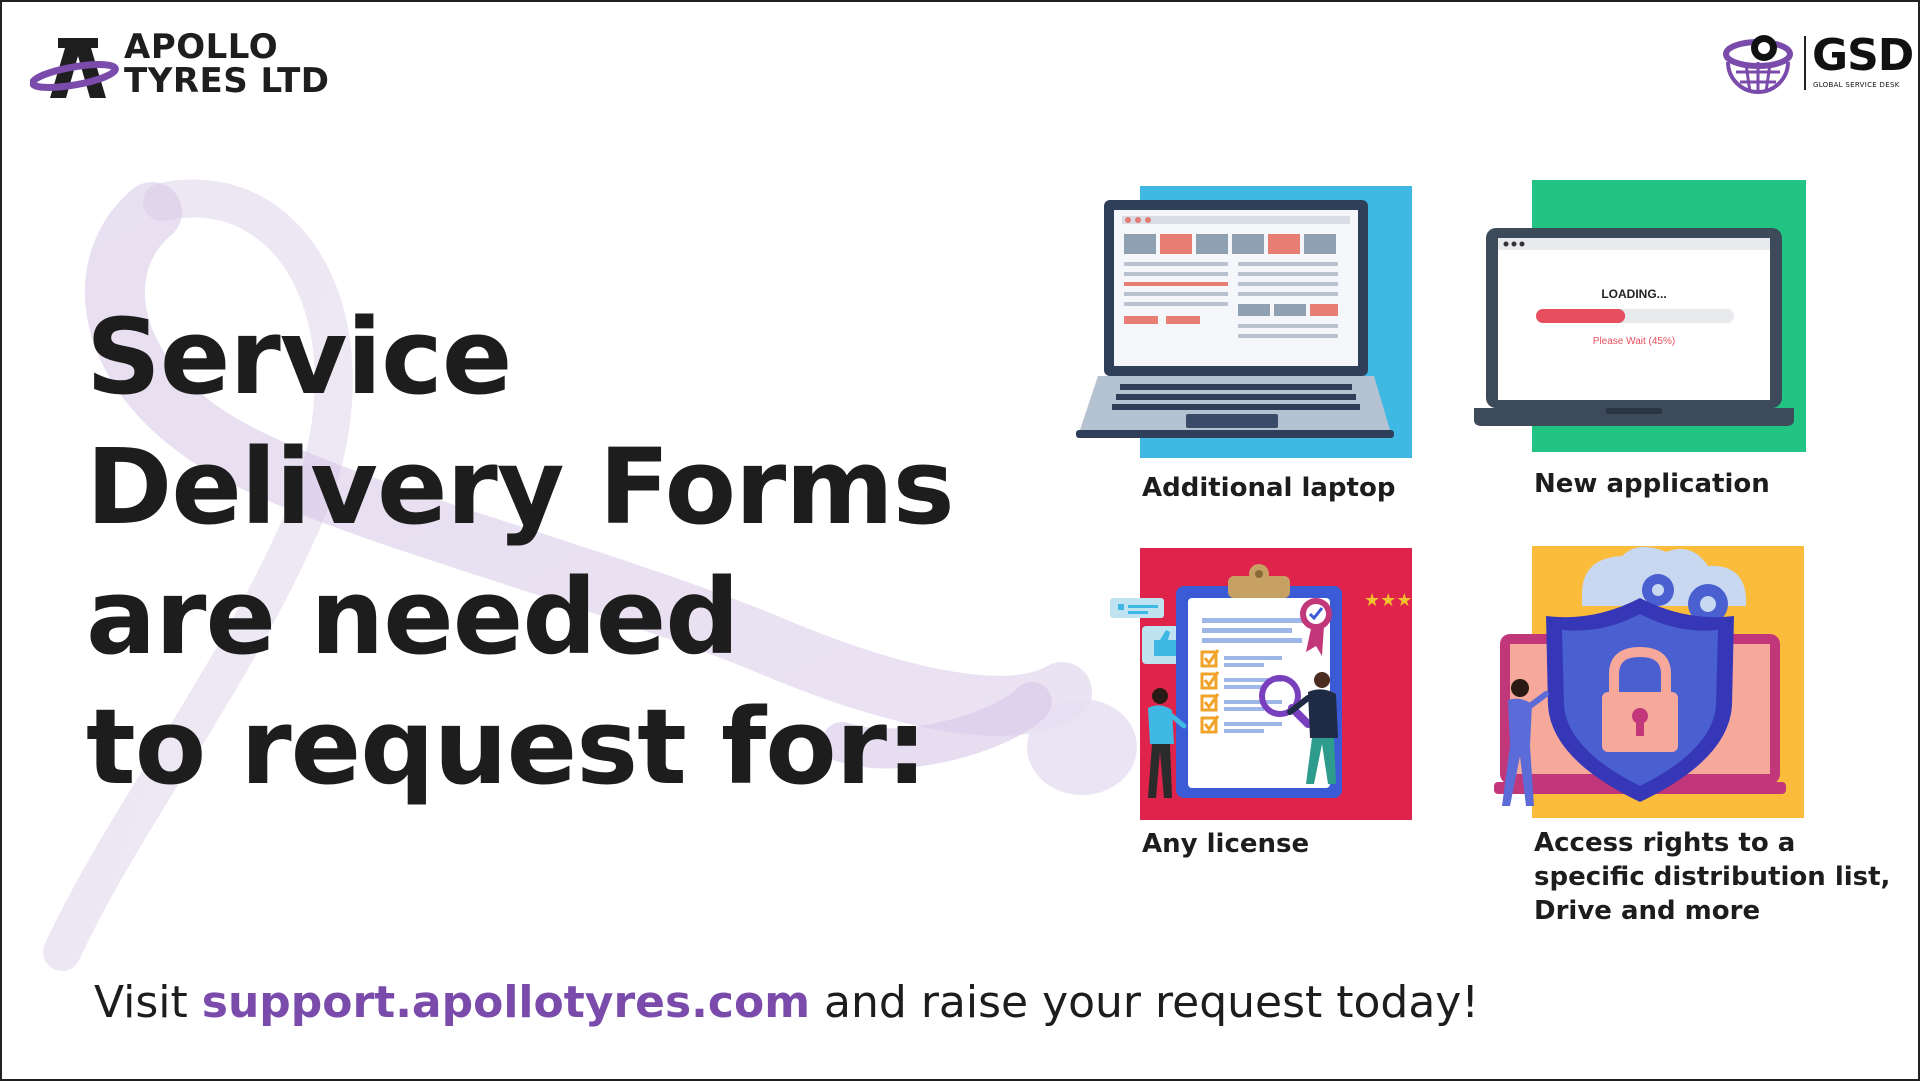 The image size is (1920, 1081). I want to click on footer-suffix: and raise your request today!, so click(1144, 1002).